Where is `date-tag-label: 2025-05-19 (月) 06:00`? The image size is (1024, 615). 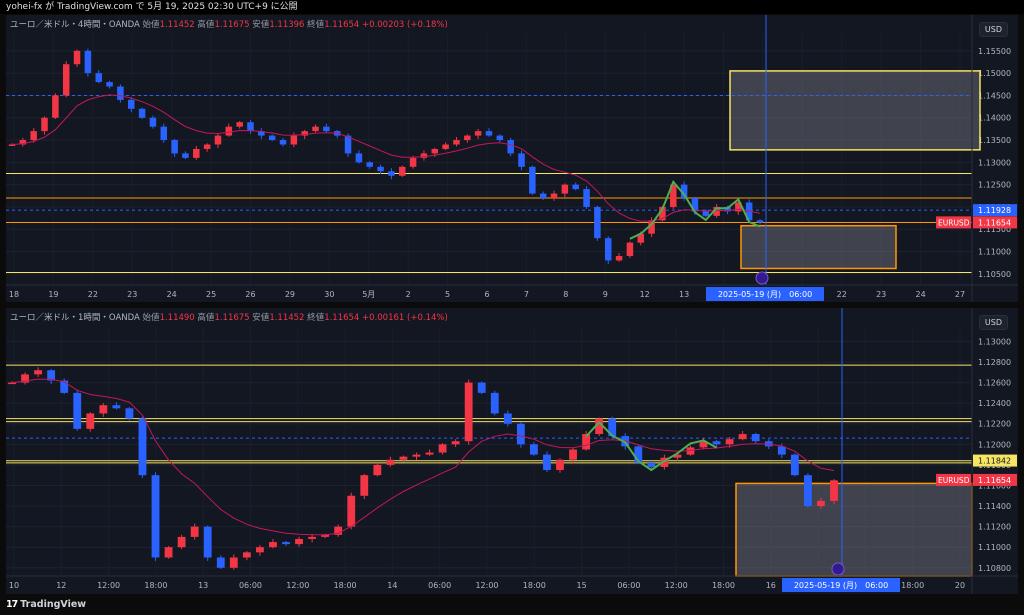
date-tag-label: 2025-05-19 (月) 06:00 is located at coordinates (765, 294).